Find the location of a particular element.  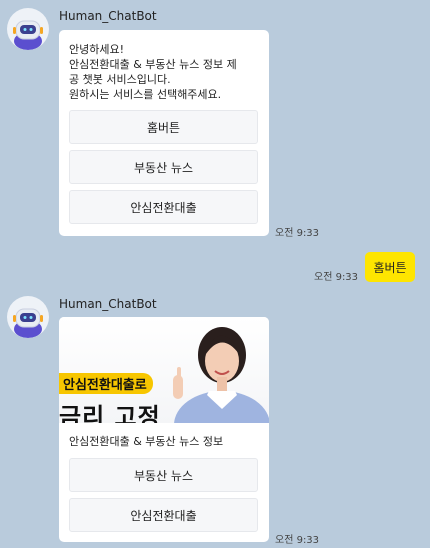

user-message-bubble: 홈버튼 is located at coordinates (390, 267).